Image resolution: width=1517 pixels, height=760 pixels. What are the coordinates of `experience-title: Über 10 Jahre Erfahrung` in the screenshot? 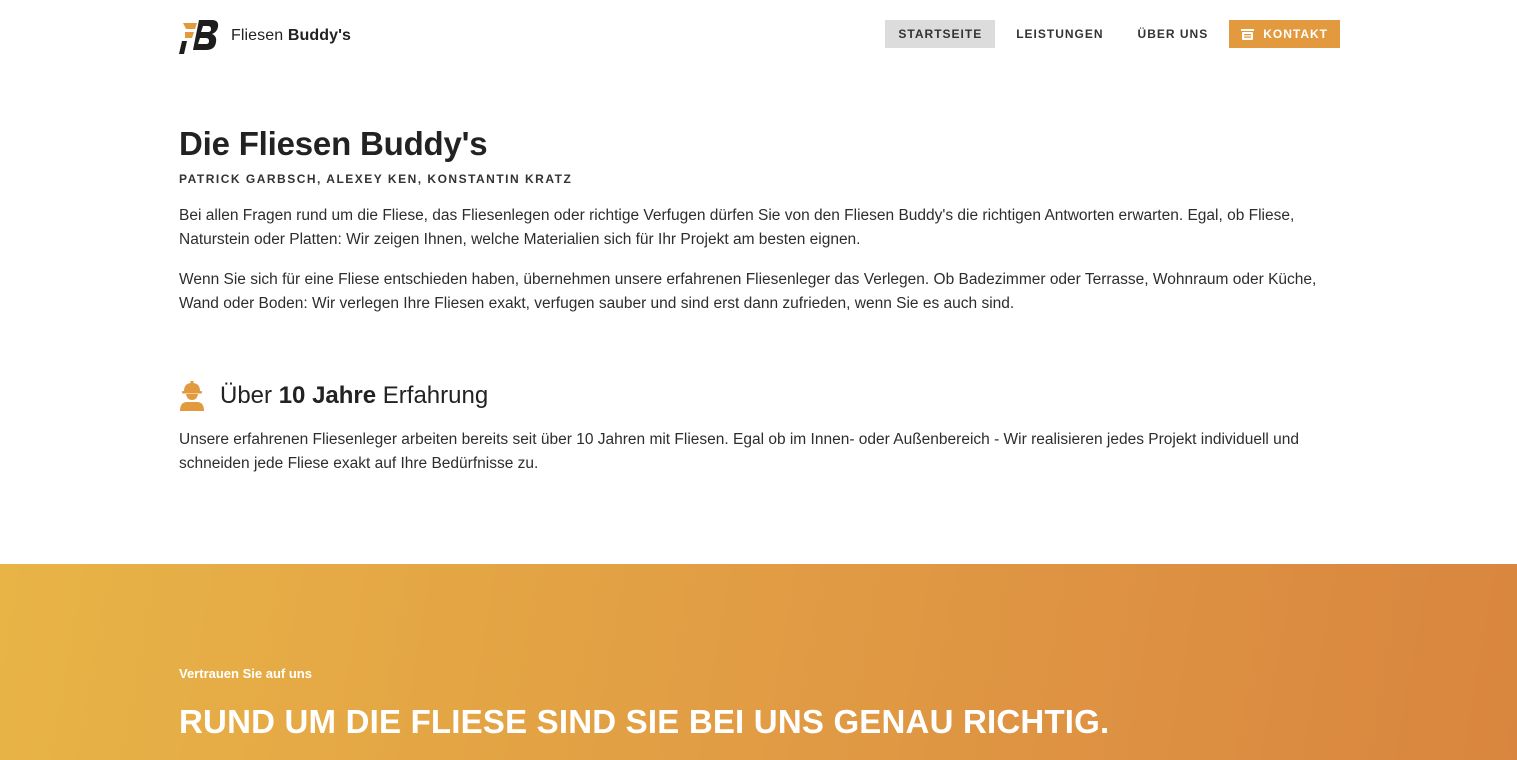 It's located at (354, 396).